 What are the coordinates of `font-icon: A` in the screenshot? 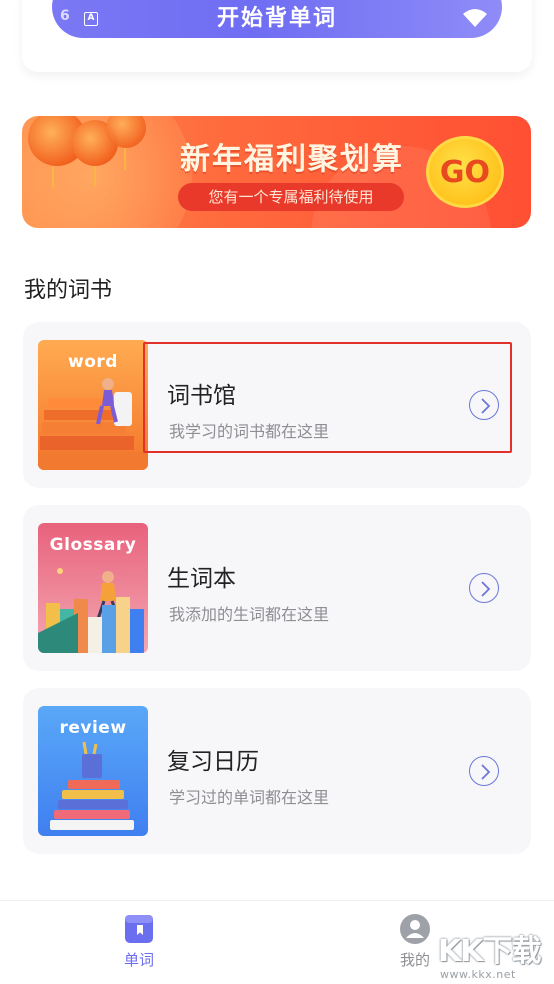 It's located at (91, 19).